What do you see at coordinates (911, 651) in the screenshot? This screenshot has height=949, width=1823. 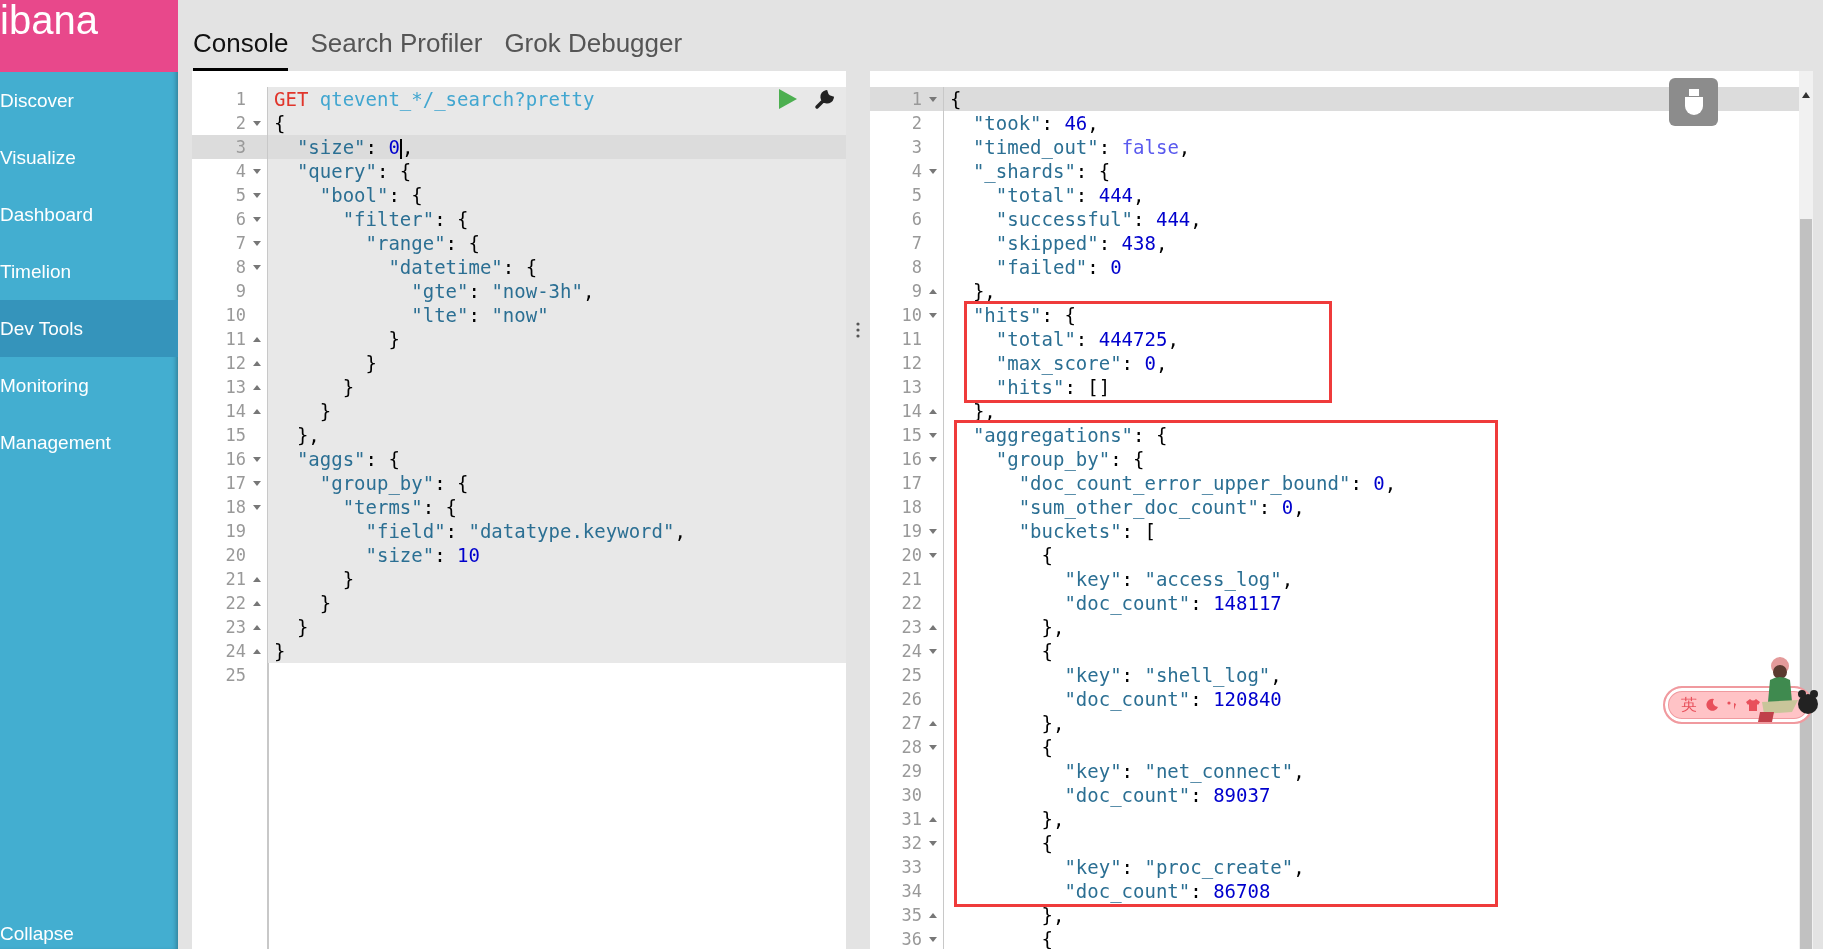 I see `line-number: 24` at bounding box center [911, 651].